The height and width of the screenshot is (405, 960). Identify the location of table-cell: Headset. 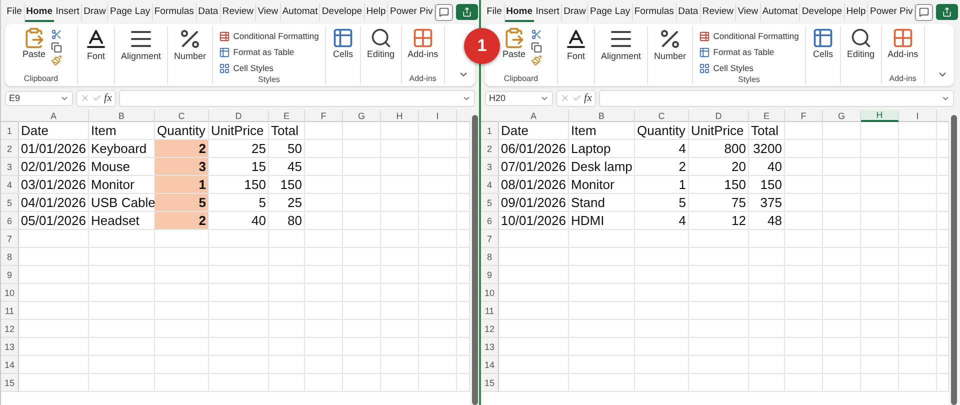
(122, 221).